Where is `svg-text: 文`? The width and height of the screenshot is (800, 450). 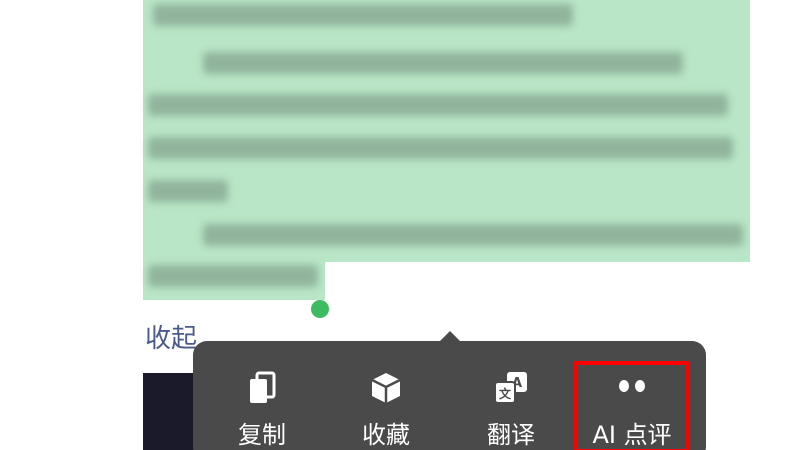
svg-text: 文 is located at coordinates (505, 393).